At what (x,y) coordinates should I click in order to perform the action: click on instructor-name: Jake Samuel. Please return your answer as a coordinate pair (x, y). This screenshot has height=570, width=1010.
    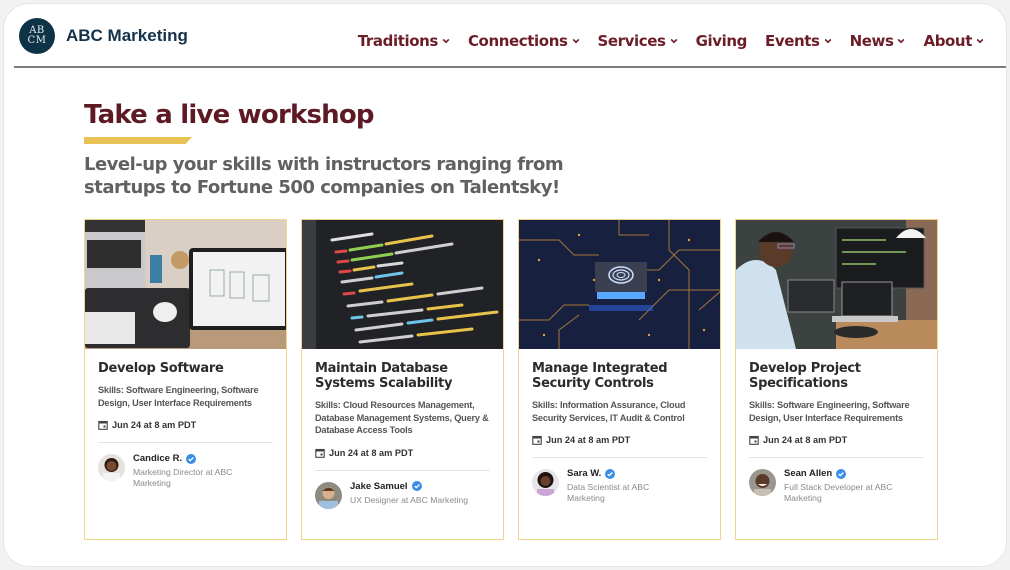
    Looking at the image, I should click on (410, 486).